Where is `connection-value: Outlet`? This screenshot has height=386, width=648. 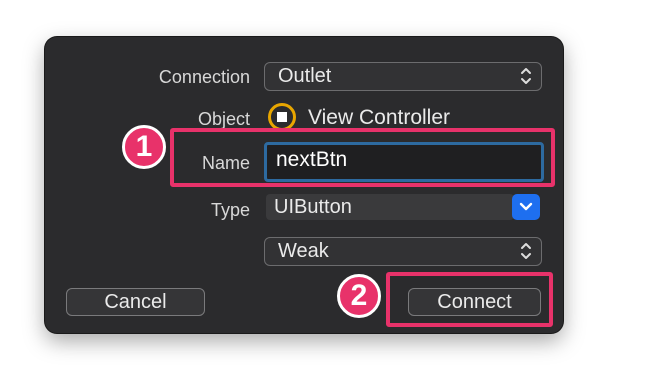
connection-value: Outlet is located at coordinates (305, 76).